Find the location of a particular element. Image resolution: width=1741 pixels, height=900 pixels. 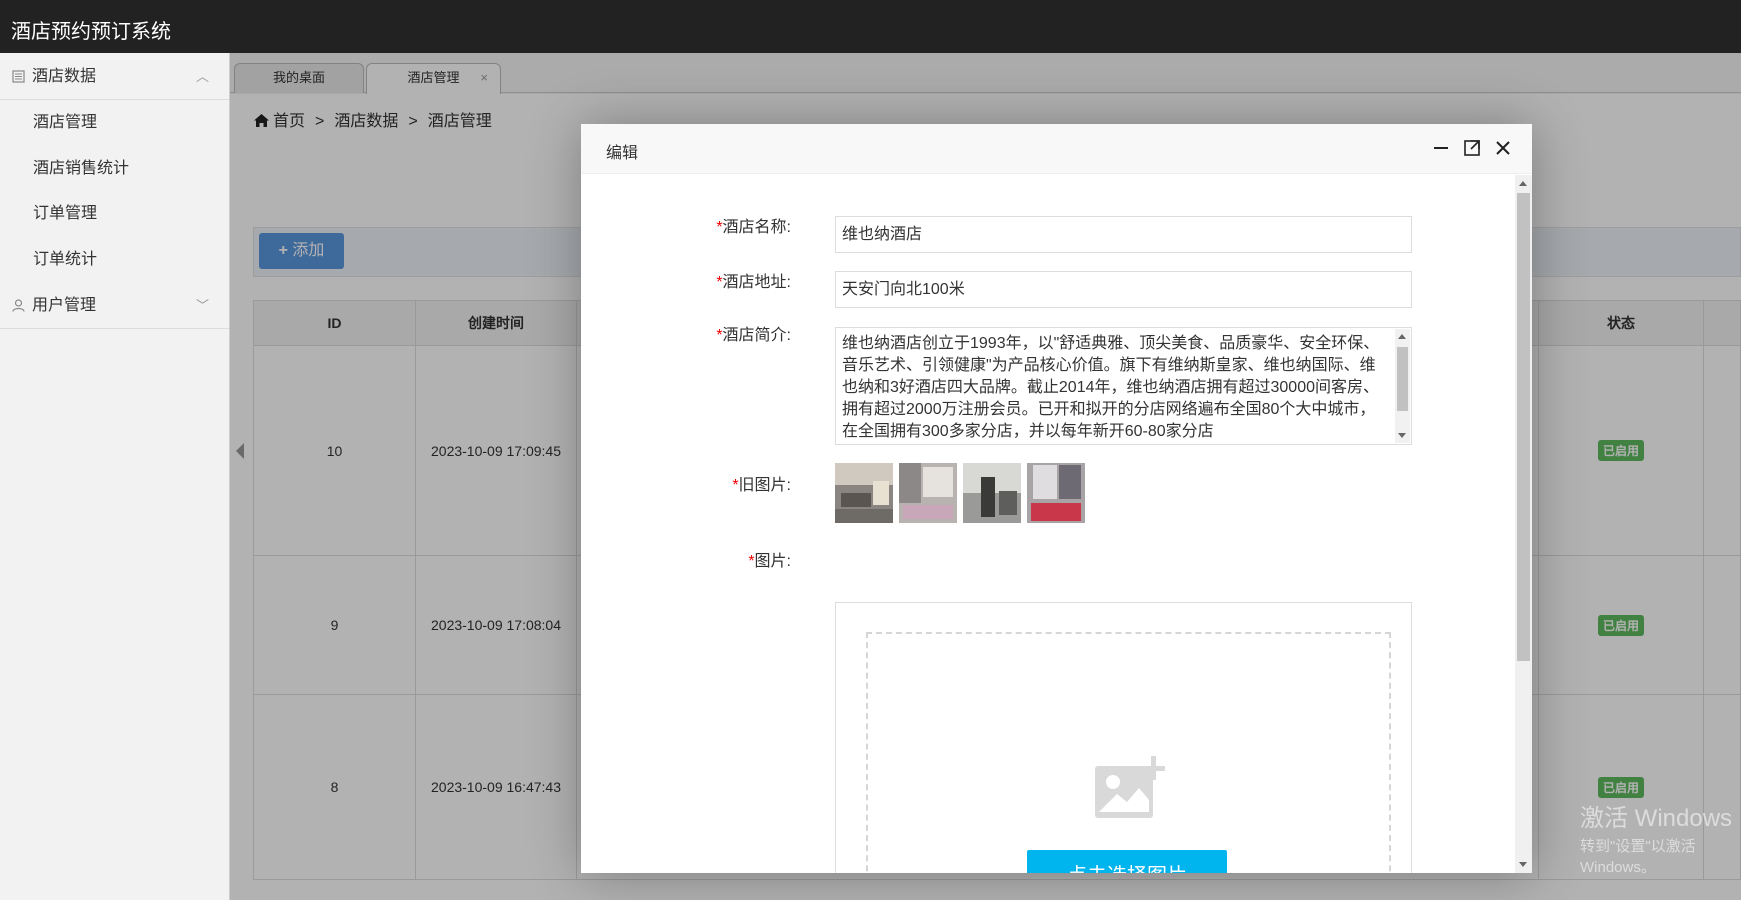

image-upload-area: 点击选择图片 is located at coordinates (1123, 737).